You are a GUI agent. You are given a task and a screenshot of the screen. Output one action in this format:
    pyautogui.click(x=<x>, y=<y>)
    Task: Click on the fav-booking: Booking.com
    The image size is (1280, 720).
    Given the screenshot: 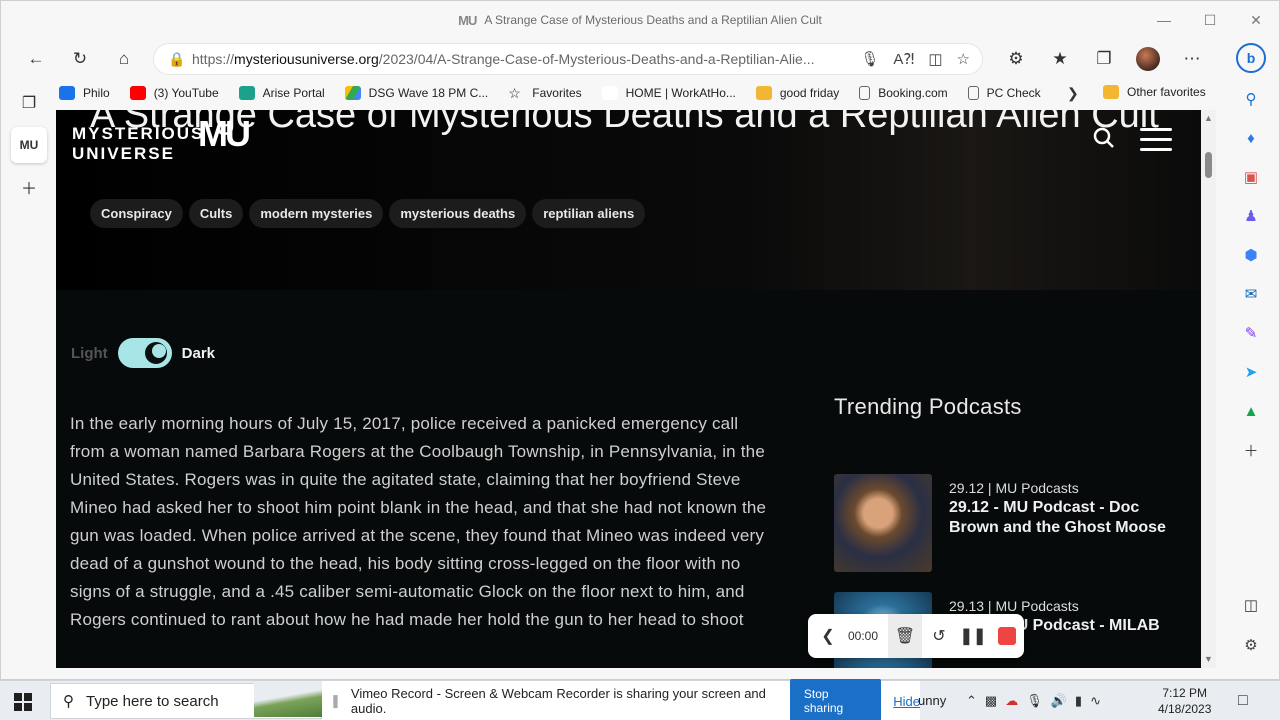 What is the action you would take?
    pyautogui.click(x=903, y=93)
    